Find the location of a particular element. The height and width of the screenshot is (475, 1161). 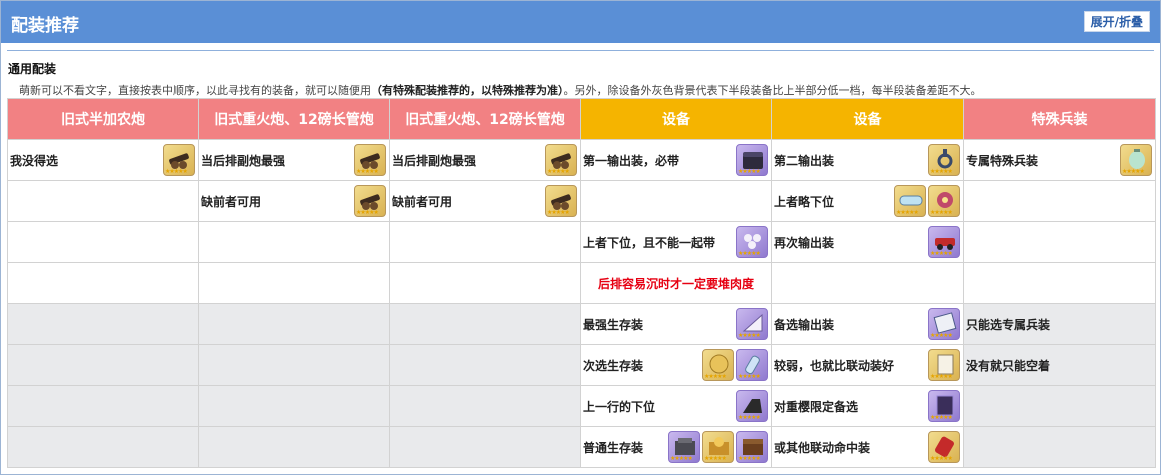

table-cell: 最强生存装 ★★★★★ is located at coordinates (676, 324).